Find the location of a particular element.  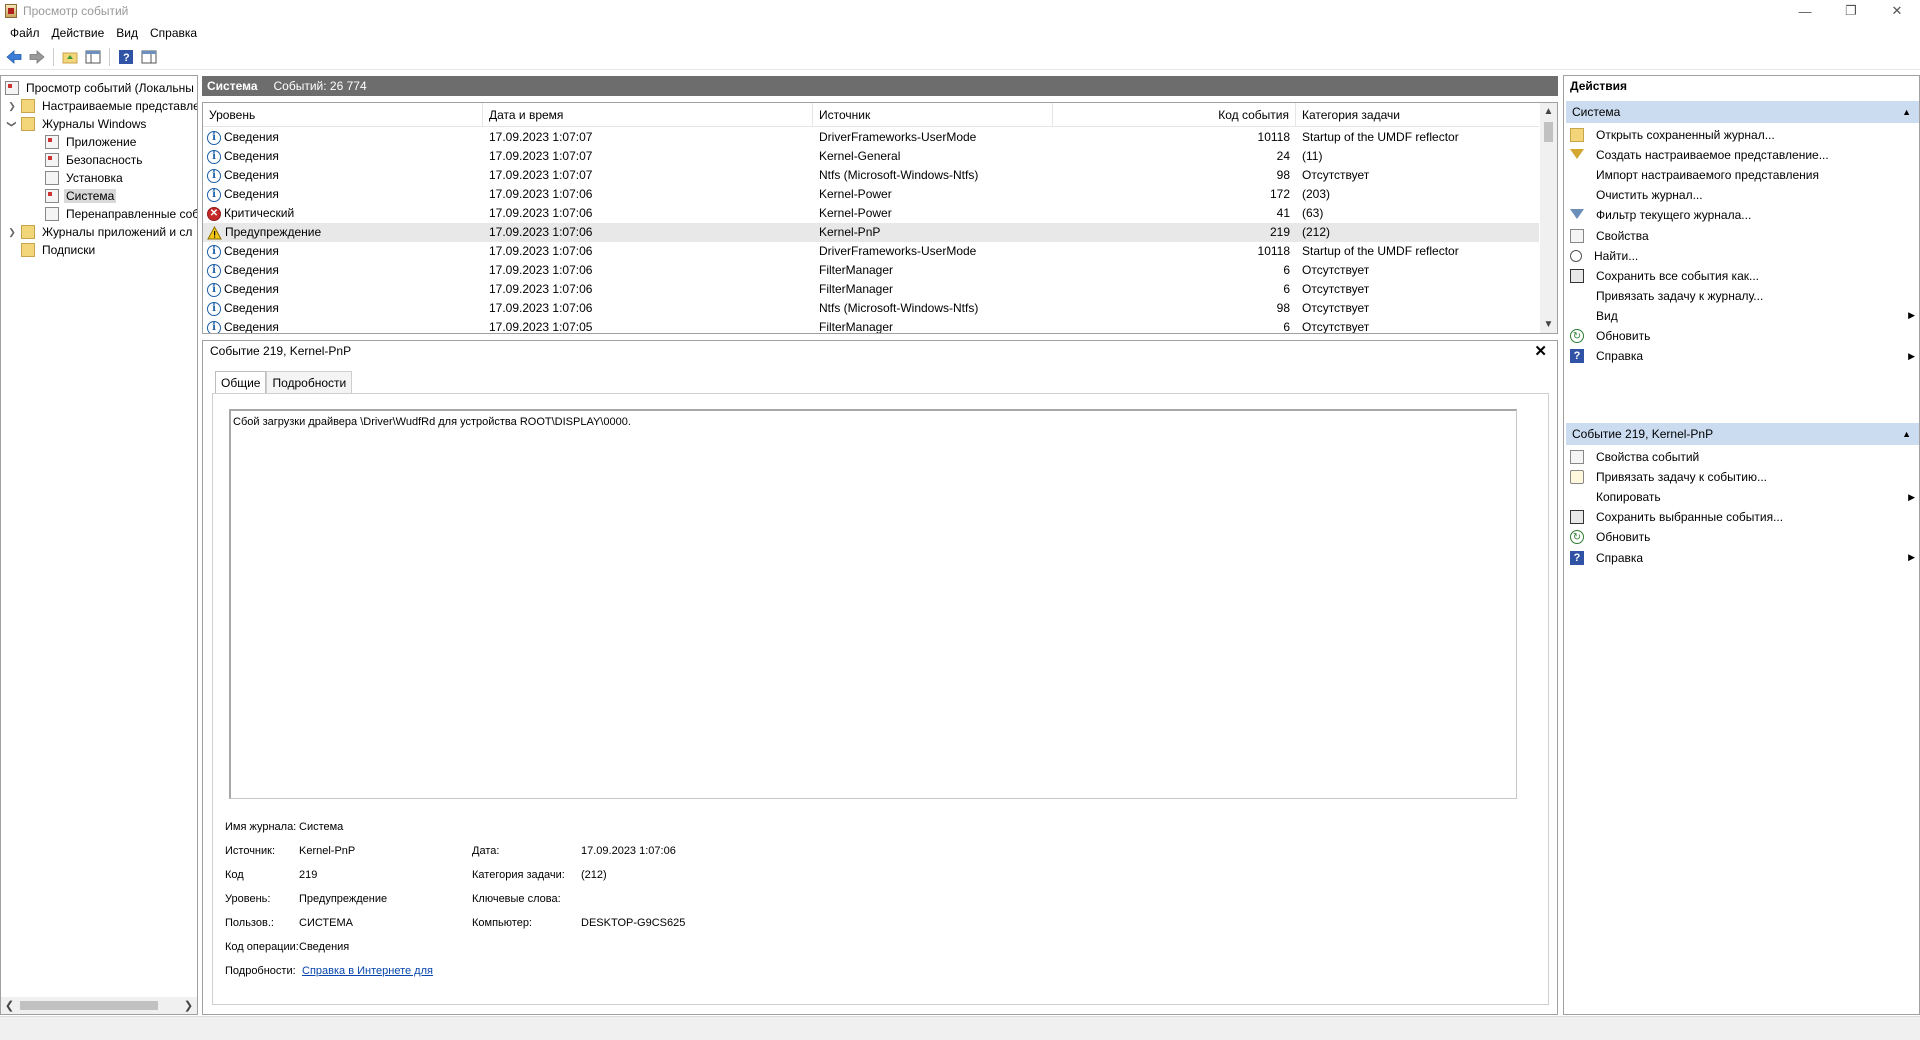

value-code: 219 is located at coordinates (308, 875).